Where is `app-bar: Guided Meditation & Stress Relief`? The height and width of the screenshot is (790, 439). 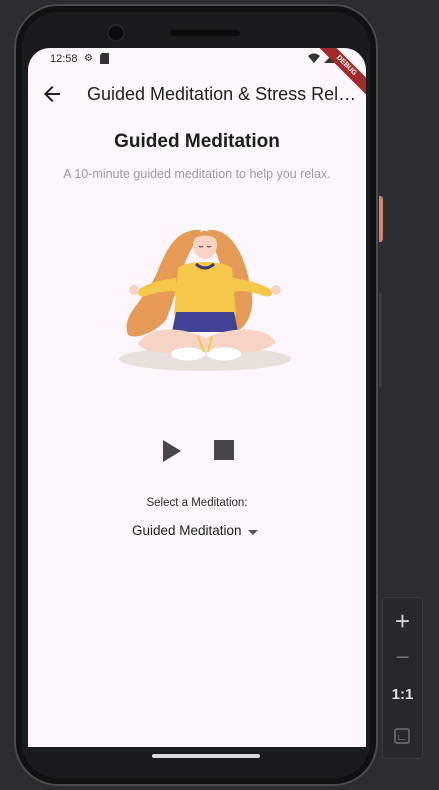 app-bar: Guided Meditation & Stress Relief is located at coordinates (197, 94).